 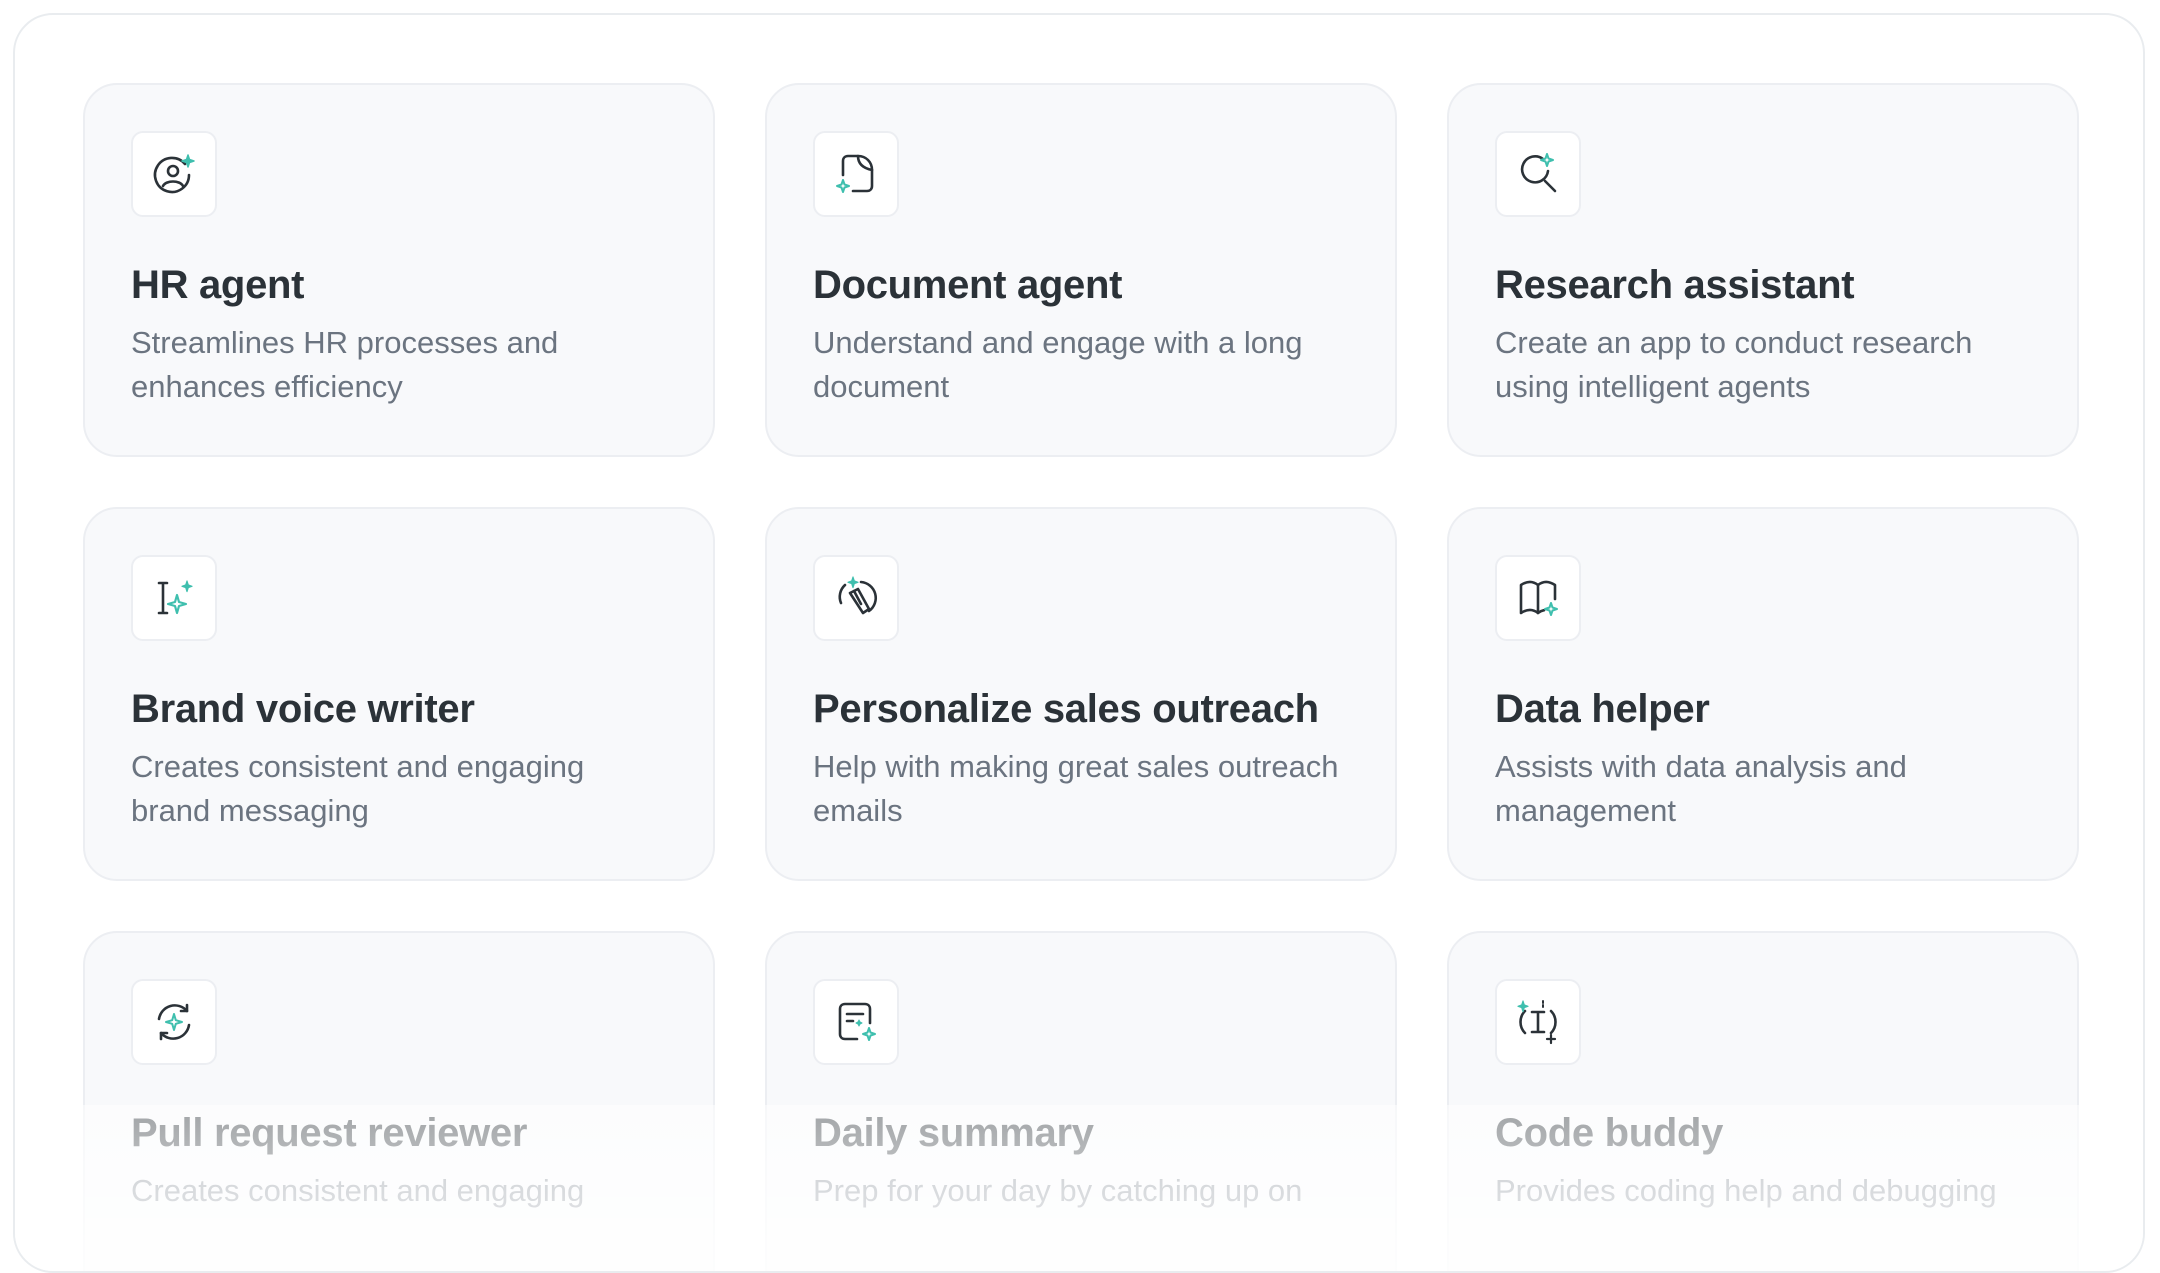 I want to click on text-cursor-sparkle-icon, so click(x=174, y=598).